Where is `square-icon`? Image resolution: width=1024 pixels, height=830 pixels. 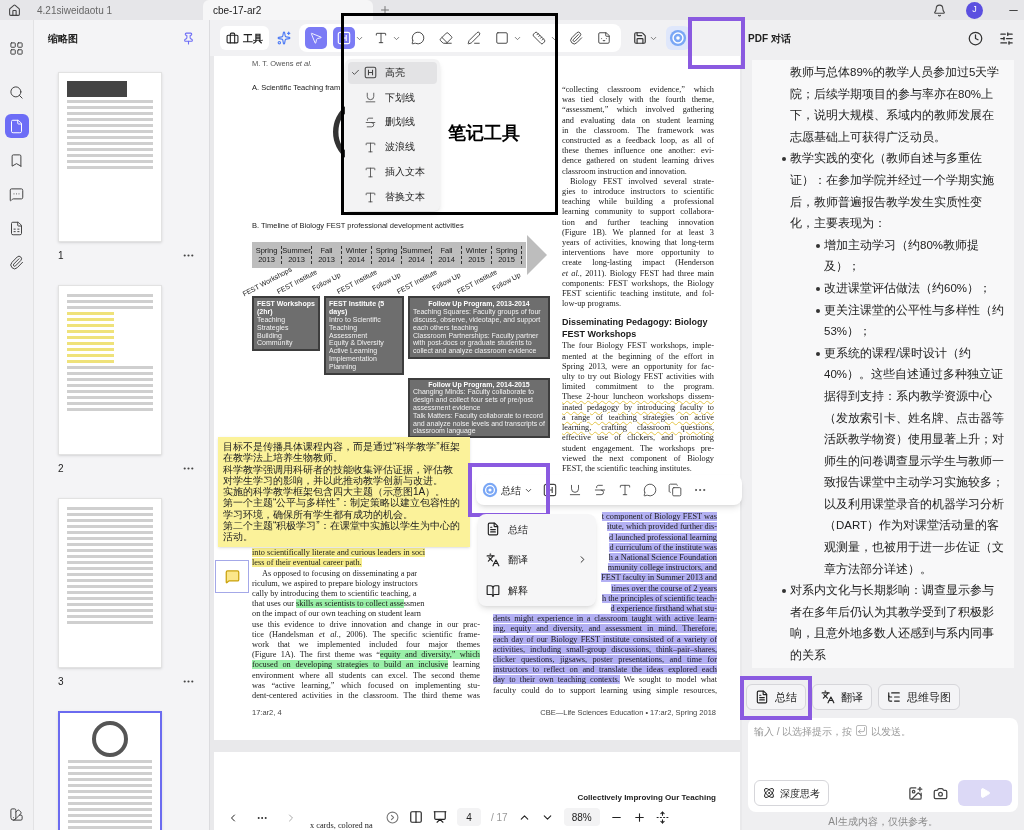
square-icon is located at coordinates (502, 38).